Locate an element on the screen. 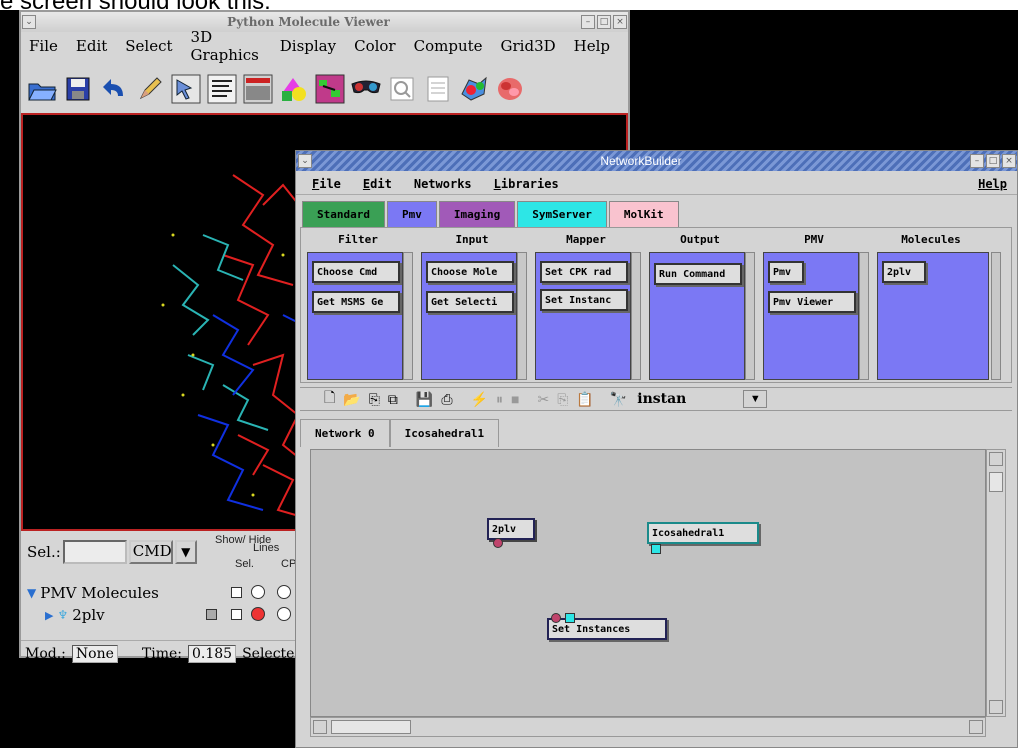 The height and width of the screenshot is (748, 1018). cmd-dropdown-icon: ▼ is located at coordinates (185, 552).